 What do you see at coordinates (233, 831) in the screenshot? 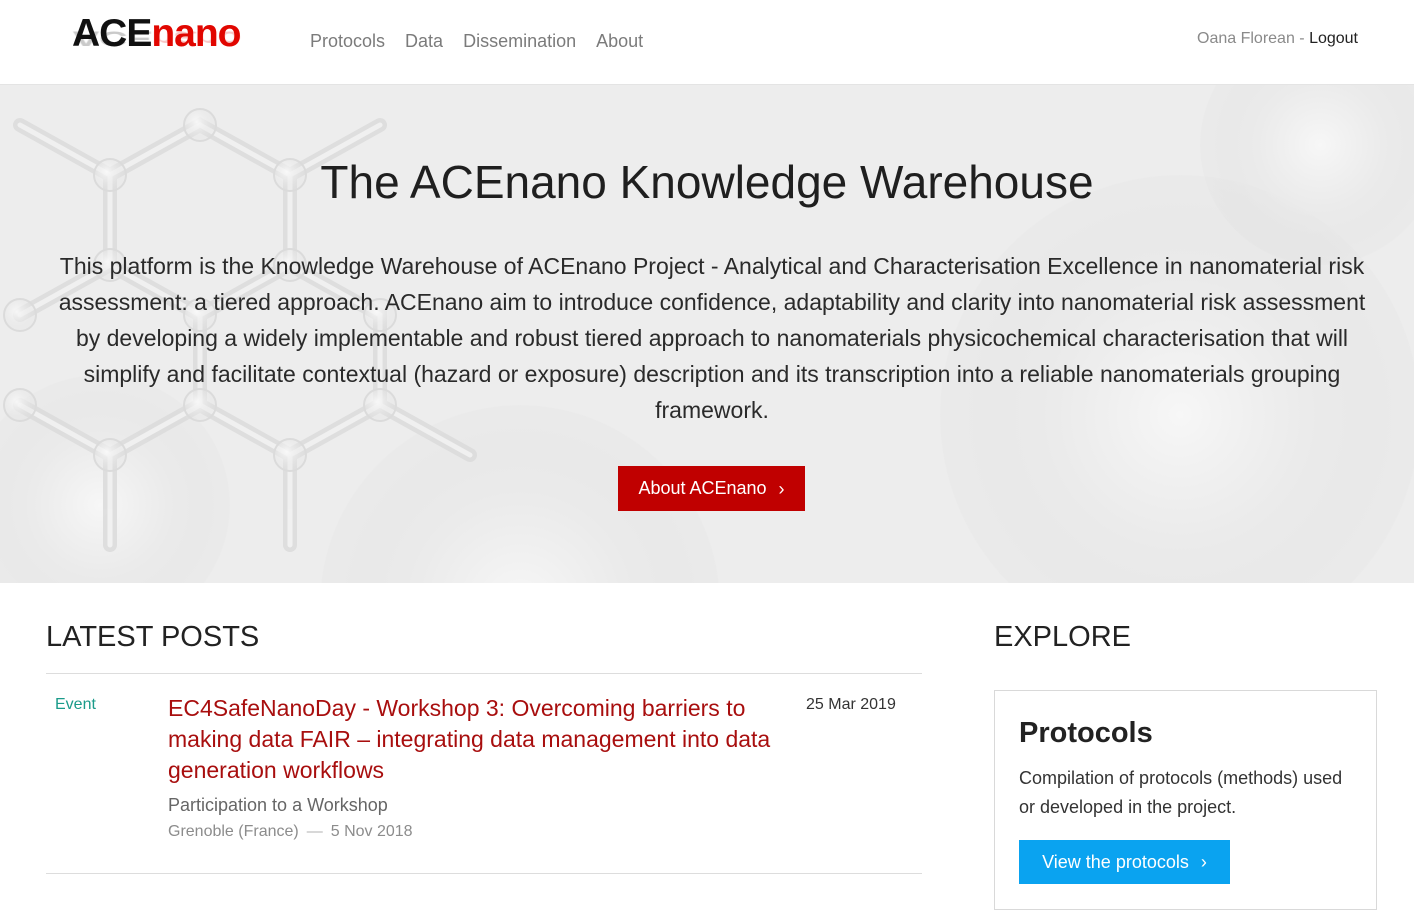
I see `post-location: Grenoble (France)` at bounding box center [233, 831].